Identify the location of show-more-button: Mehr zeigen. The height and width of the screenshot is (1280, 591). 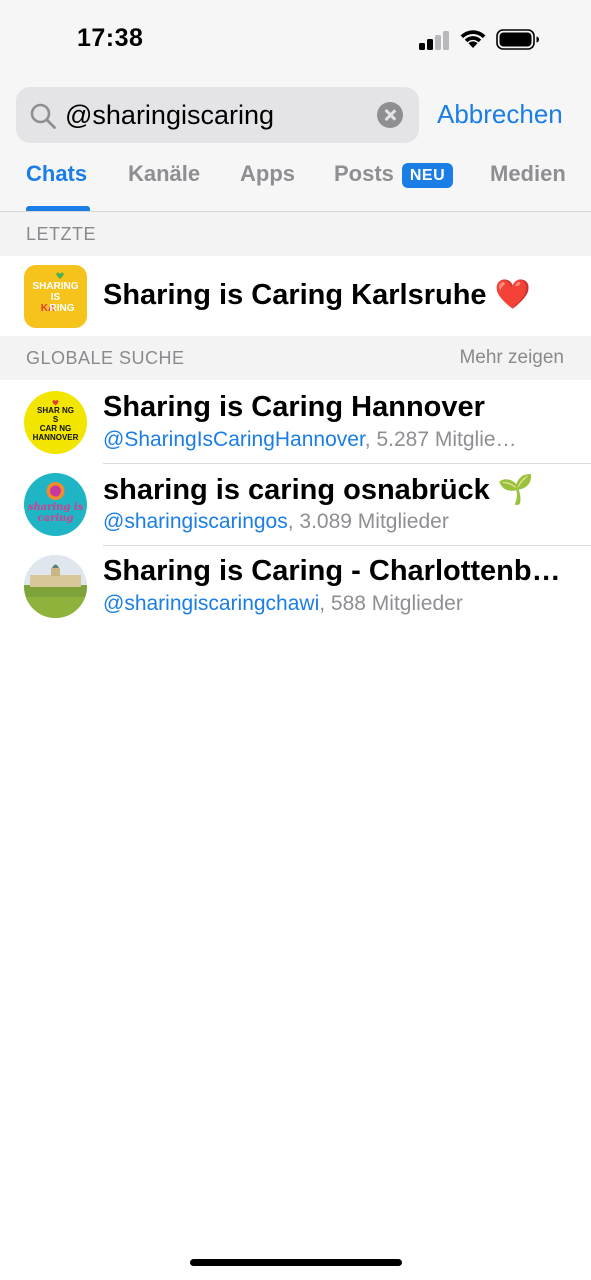
(511, 358).